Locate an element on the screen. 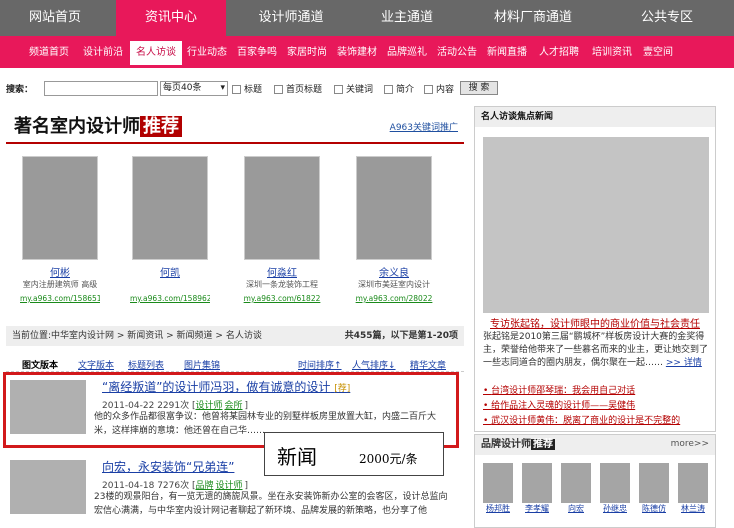  topnav-owner: 业主通道 is located at coordinates (407, 18).